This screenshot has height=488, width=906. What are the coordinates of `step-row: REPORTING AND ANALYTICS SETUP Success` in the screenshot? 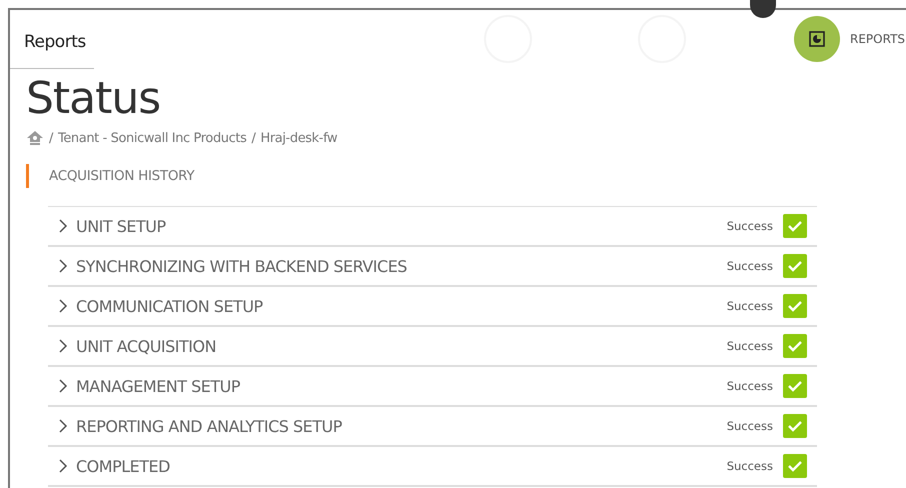 It's located at (432, 427).